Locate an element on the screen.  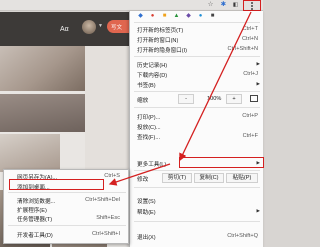
write-button-label: 写文 is located at coordinates (117, 28).